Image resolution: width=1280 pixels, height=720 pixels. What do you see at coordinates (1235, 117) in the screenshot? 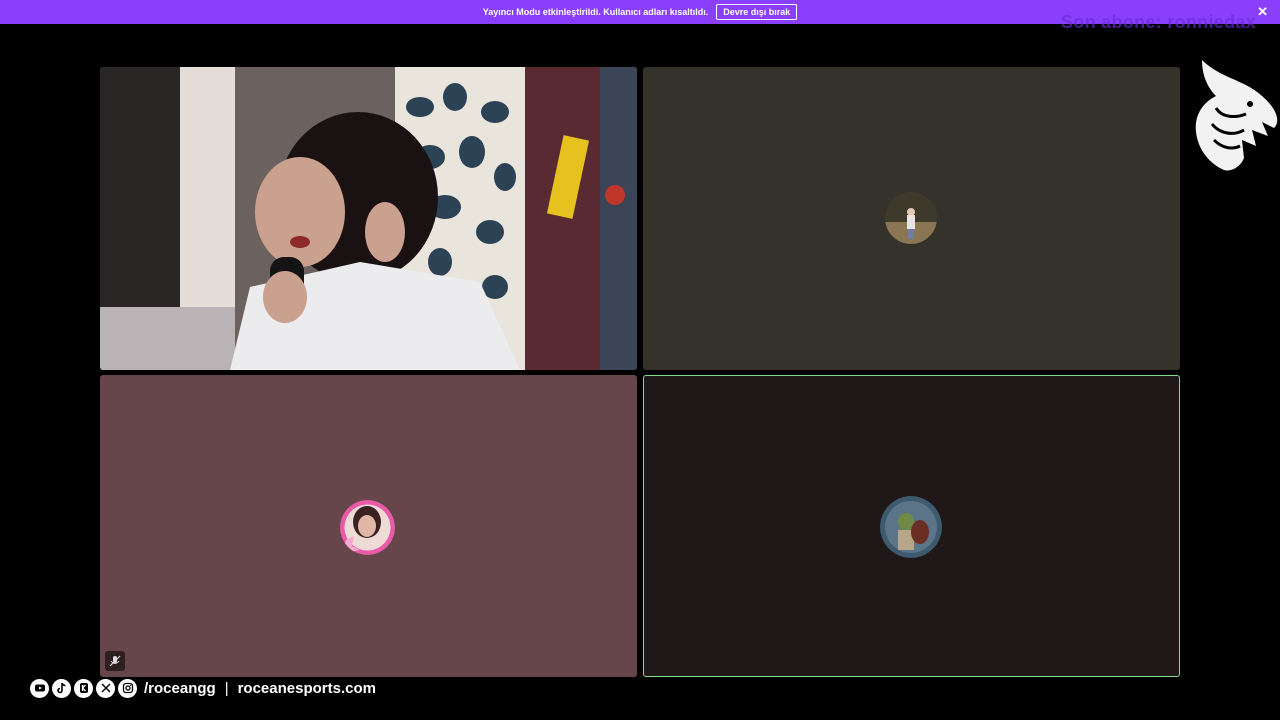
I see `dragon-logo` at bounding box center [1235, 117].